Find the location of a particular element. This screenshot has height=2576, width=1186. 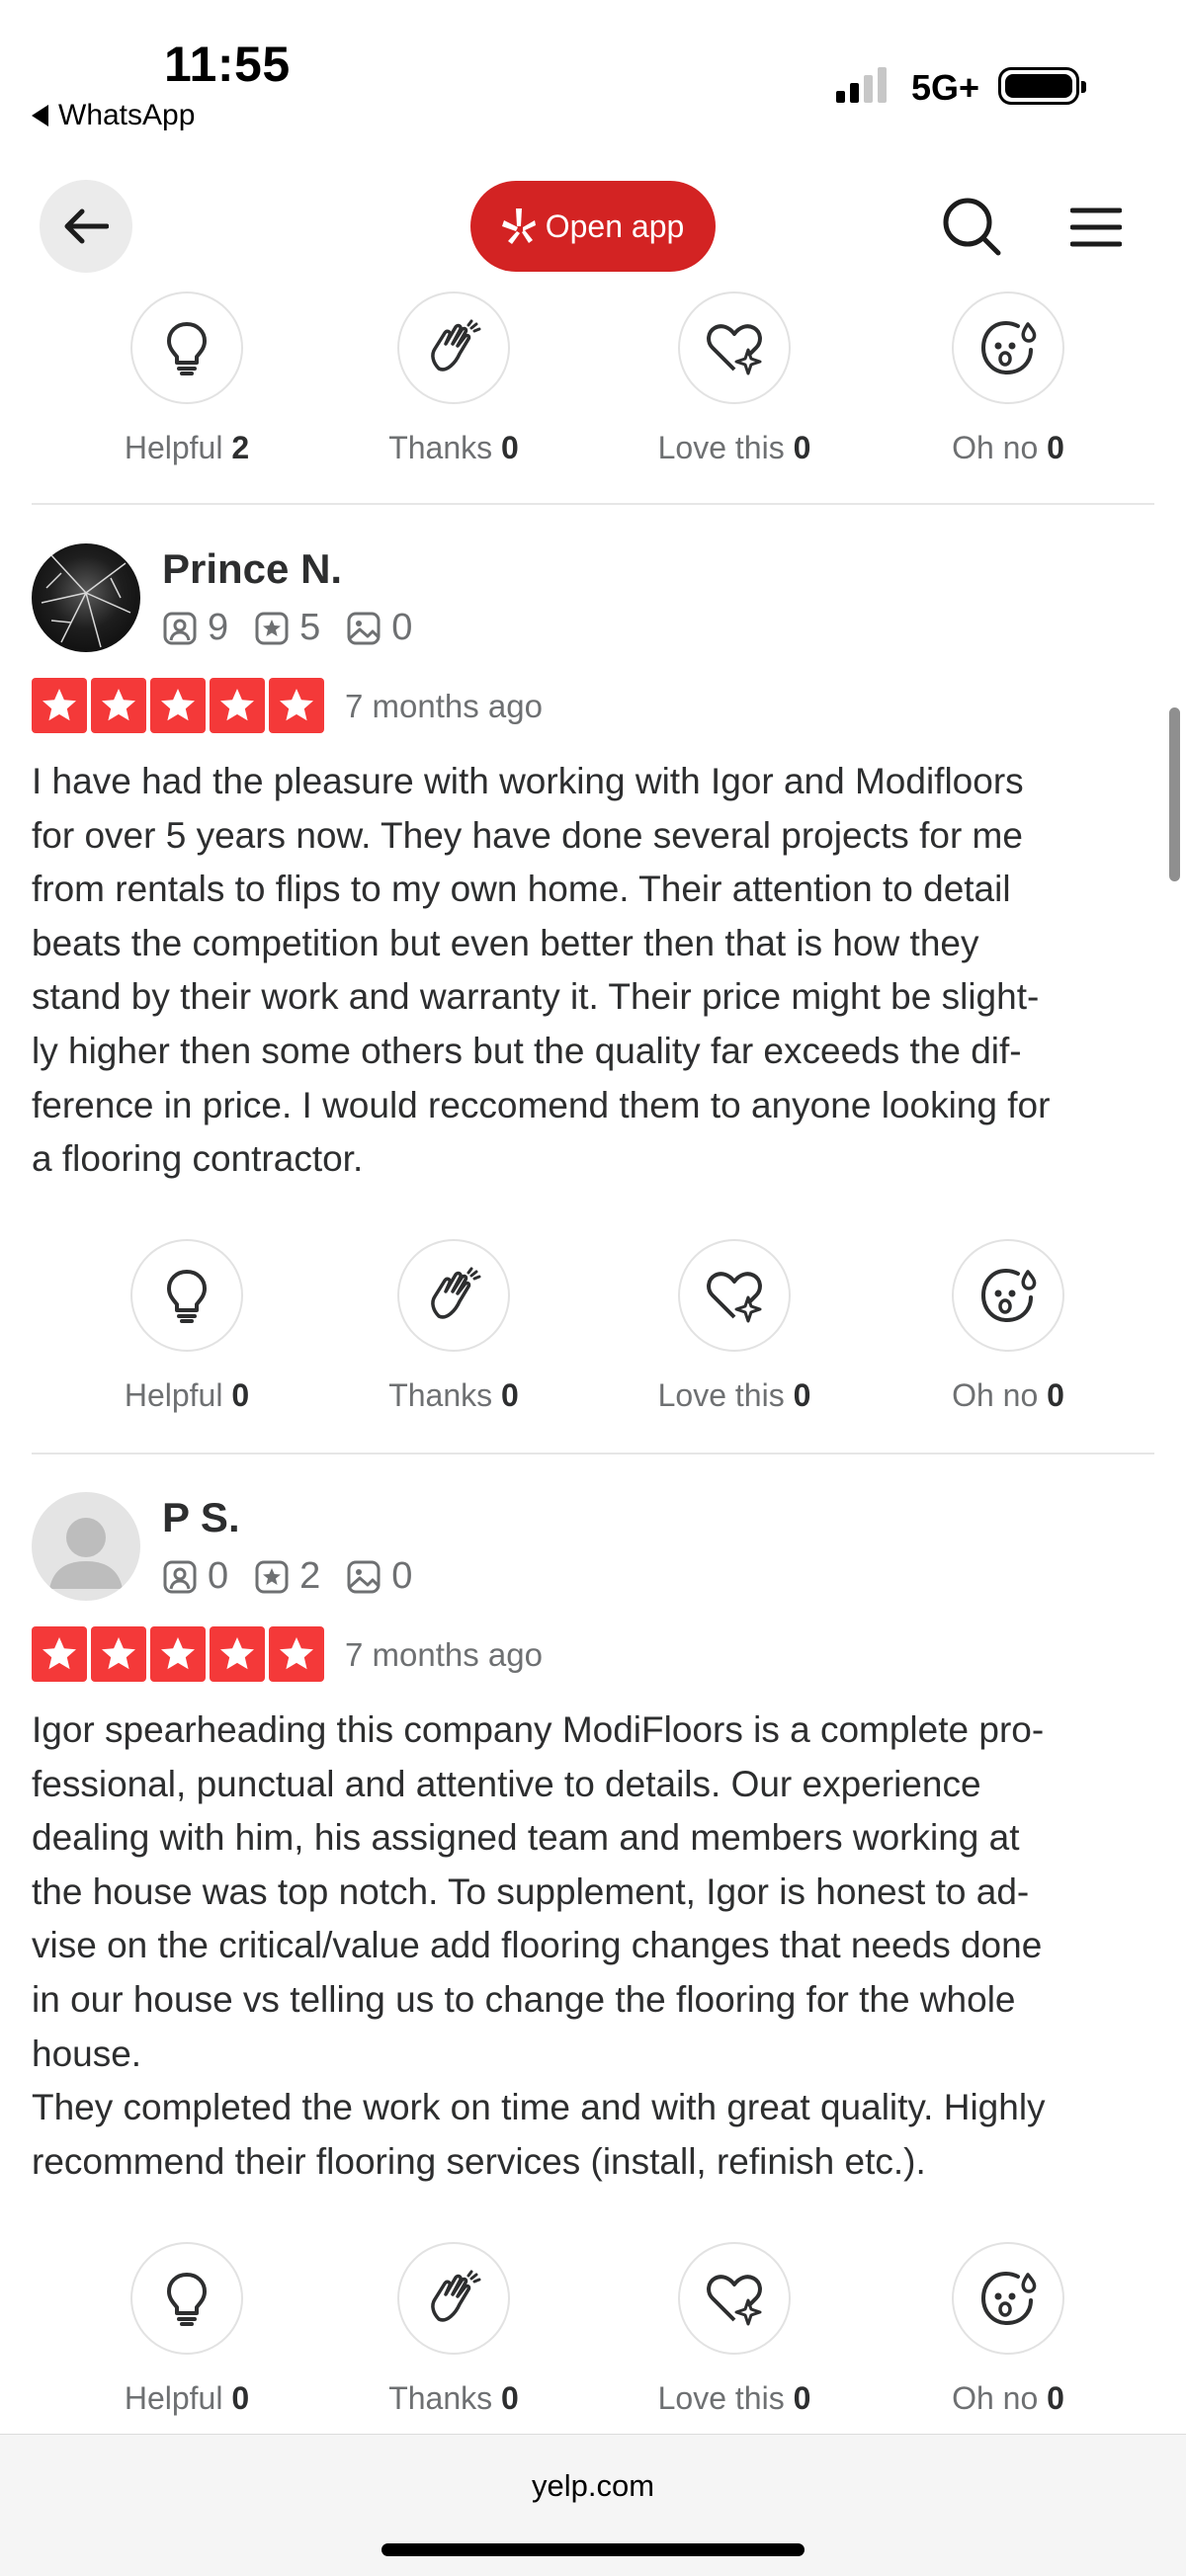

status-time: 11:55 is located at coordinates (227, 64).